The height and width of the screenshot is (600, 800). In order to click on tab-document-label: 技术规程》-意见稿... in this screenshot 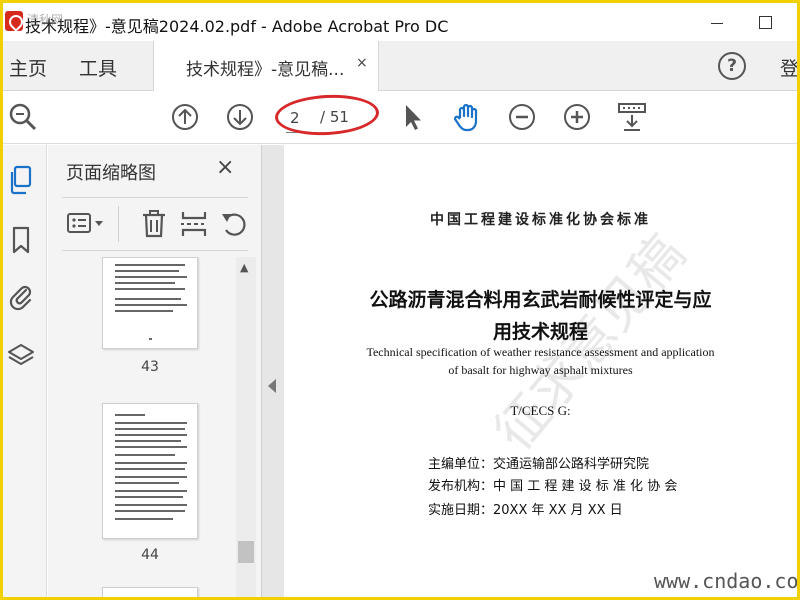, I will do `click(265, 70)`.